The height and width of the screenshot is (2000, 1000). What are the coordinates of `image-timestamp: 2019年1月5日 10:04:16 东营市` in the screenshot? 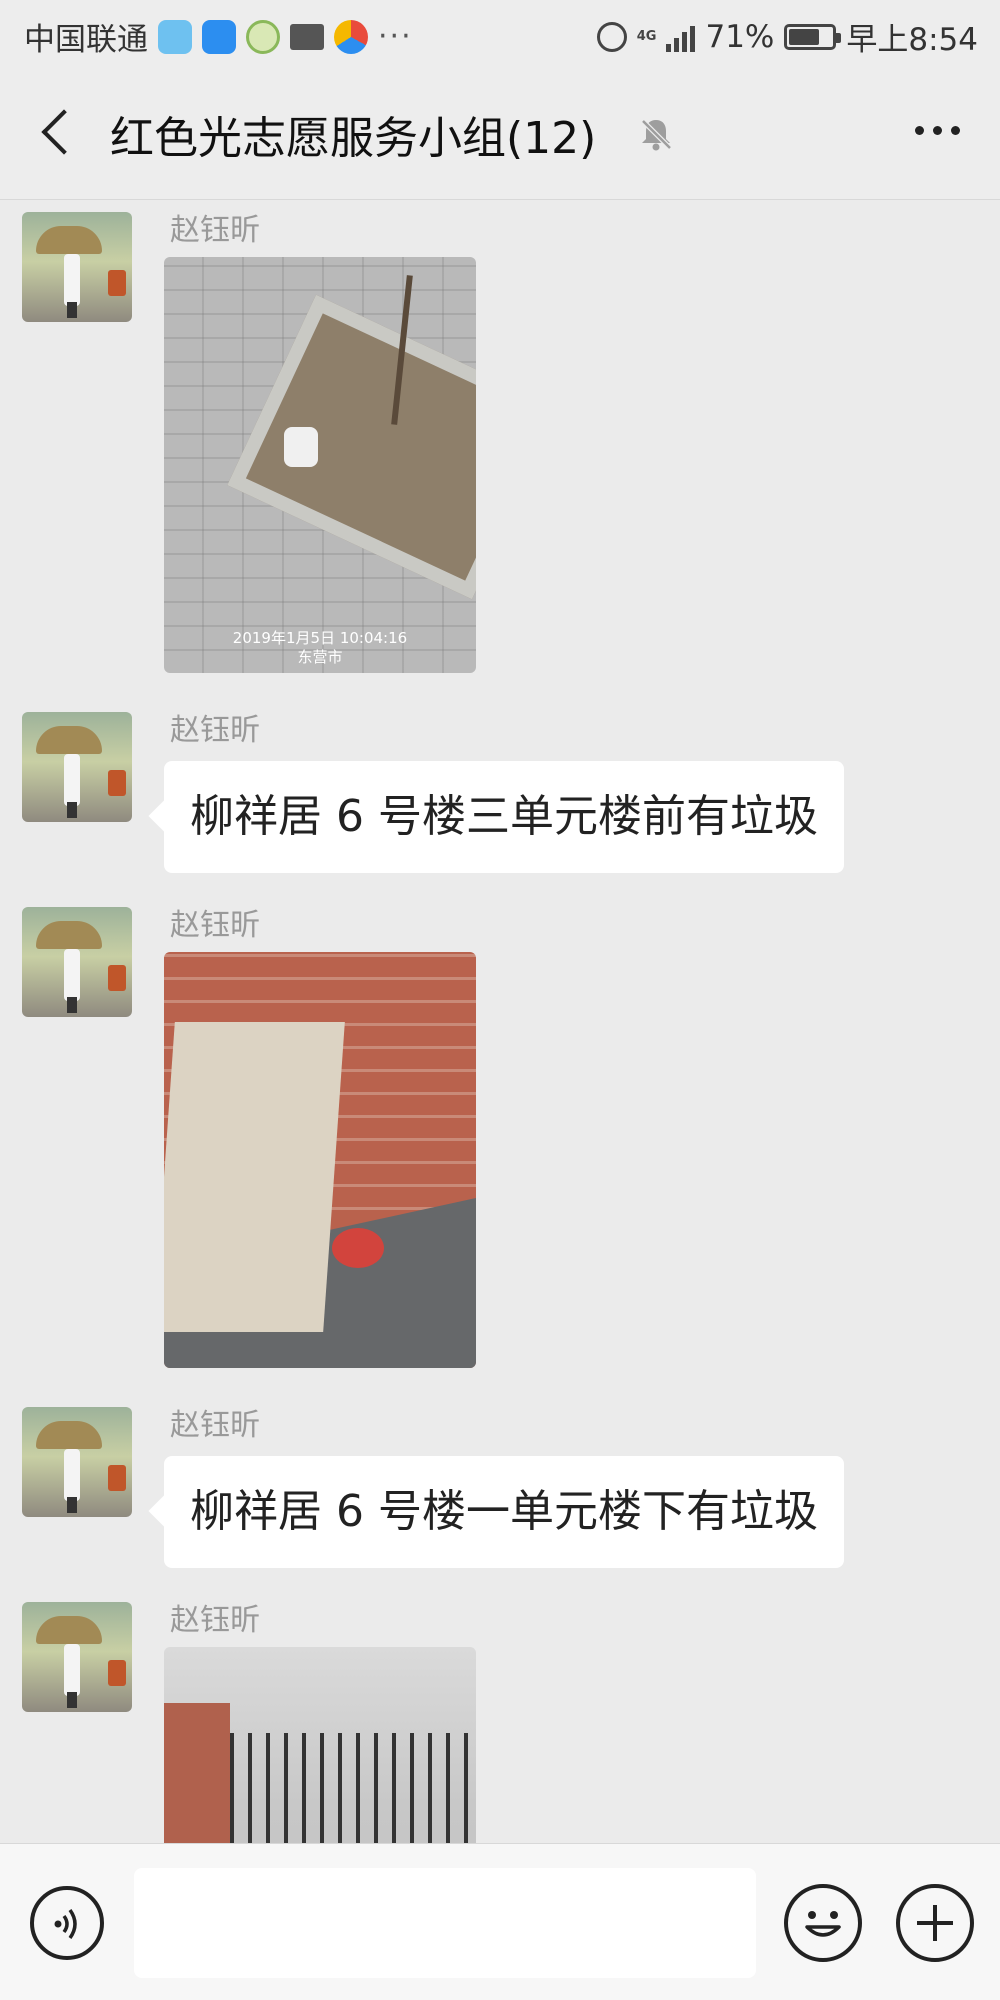 It's located at (320, 648).